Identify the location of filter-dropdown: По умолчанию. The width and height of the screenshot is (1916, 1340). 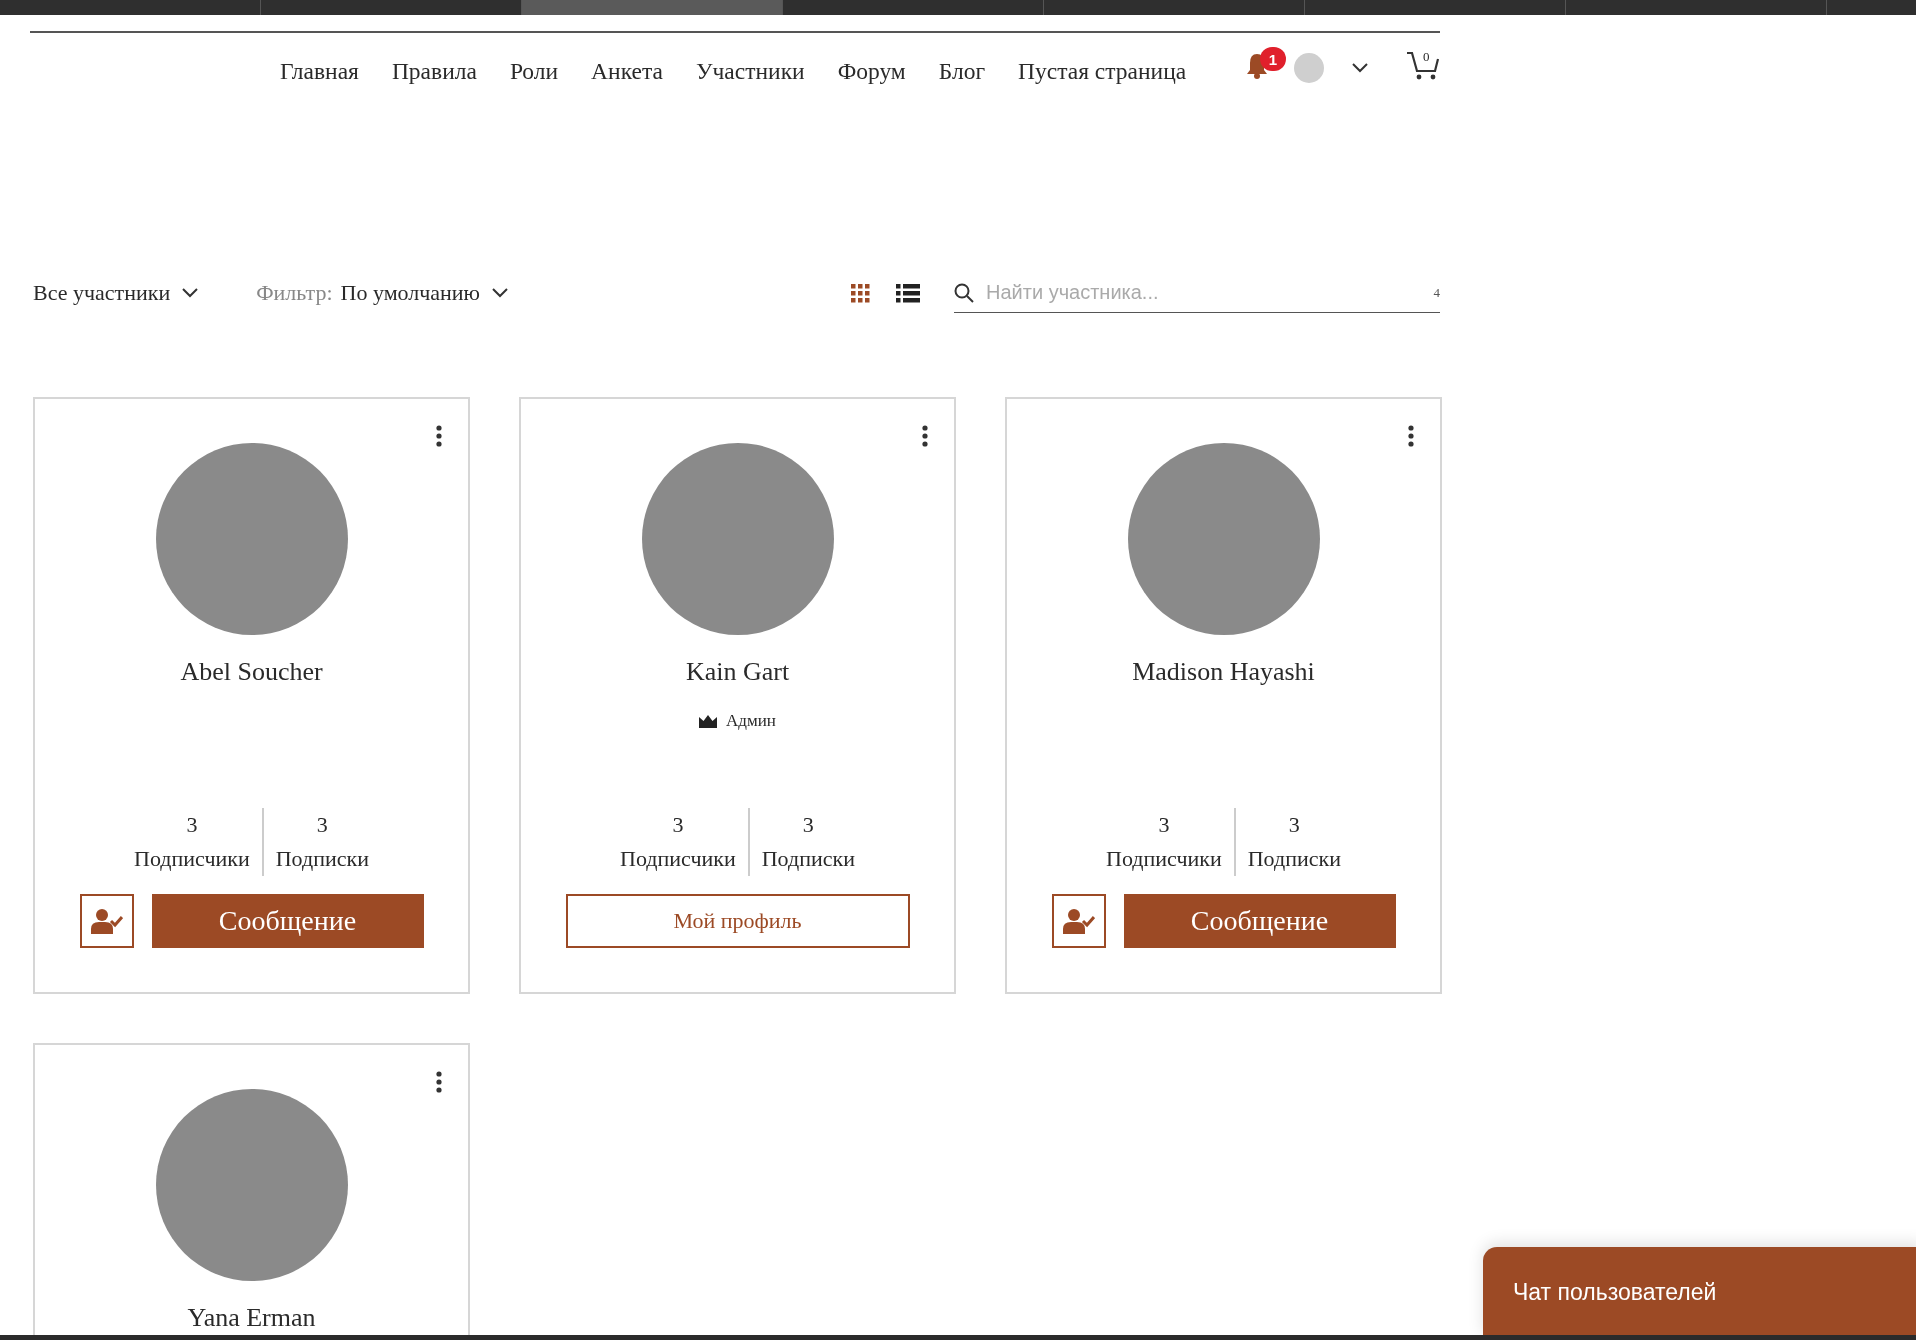
(424, 293).